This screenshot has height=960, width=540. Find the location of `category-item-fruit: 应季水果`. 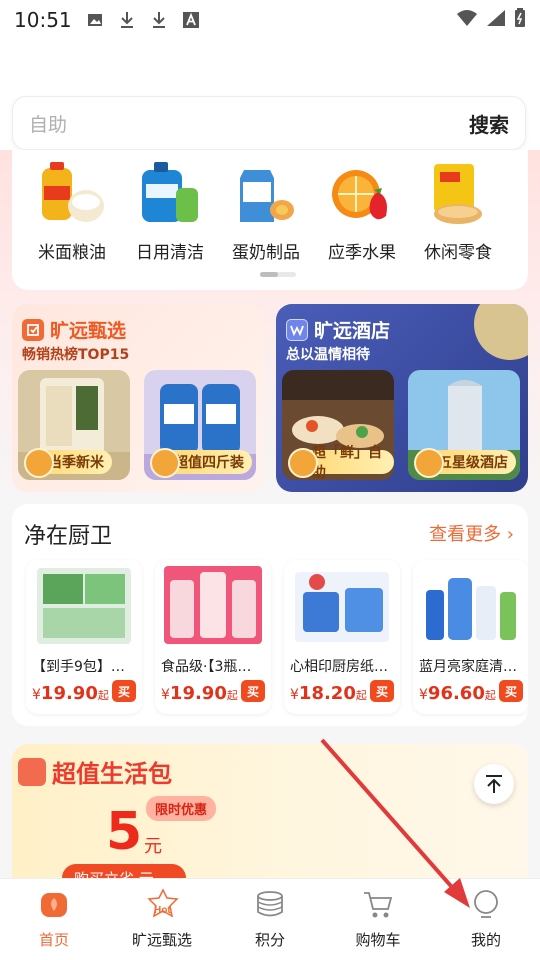

category-item-fruit: 应季水果 is located at coordinates (362, 210).